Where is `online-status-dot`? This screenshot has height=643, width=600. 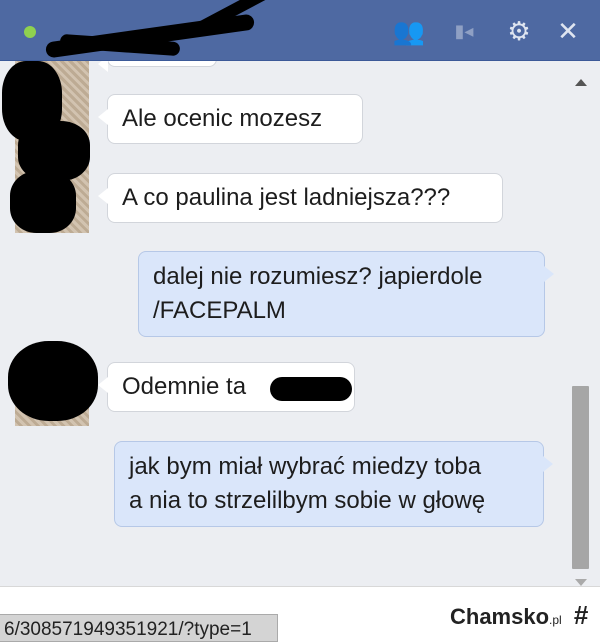
online-status-dot is located at coordinates (30, 32).